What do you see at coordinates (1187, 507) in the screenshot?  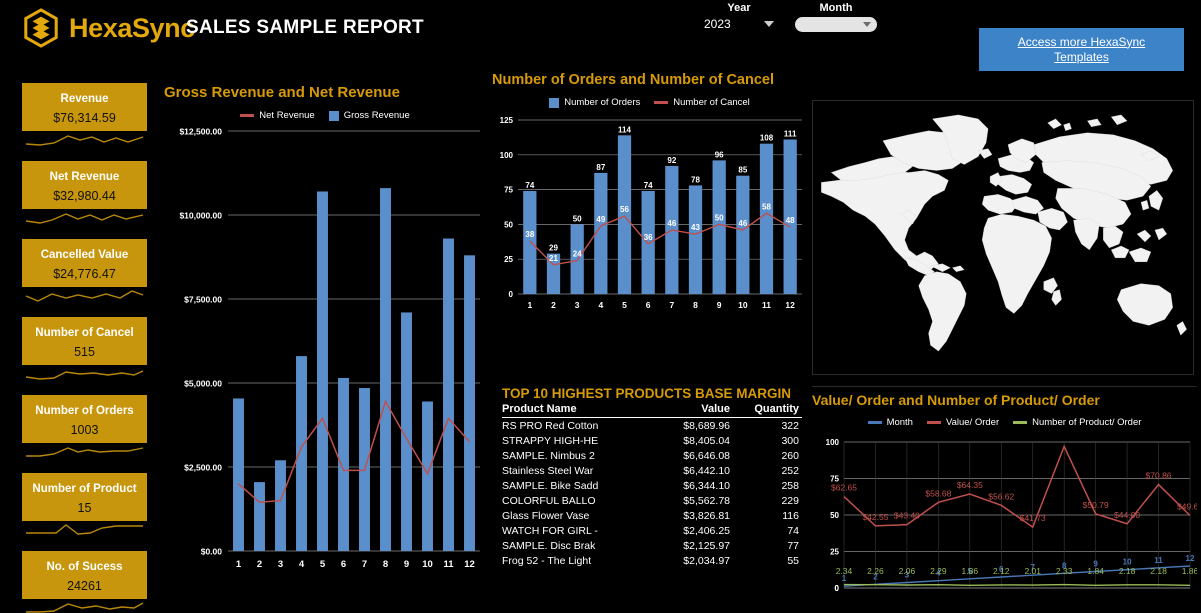 I see `svg-text: $49.64` at bounding box center [1187, 507].